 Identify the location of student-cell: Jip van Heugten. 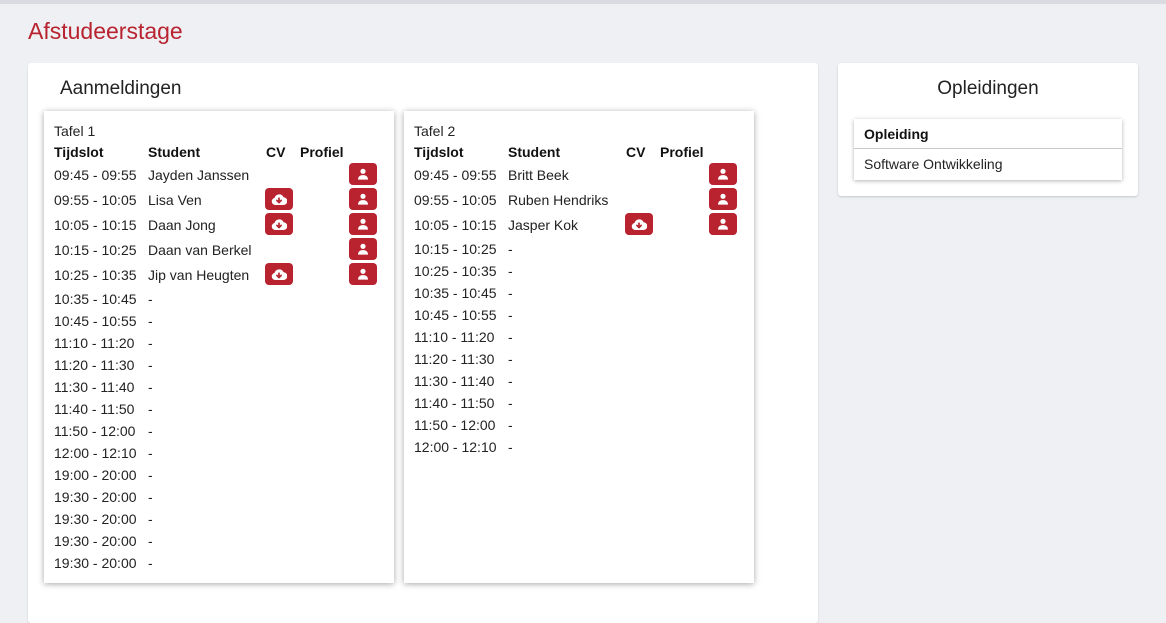
(199, 275).